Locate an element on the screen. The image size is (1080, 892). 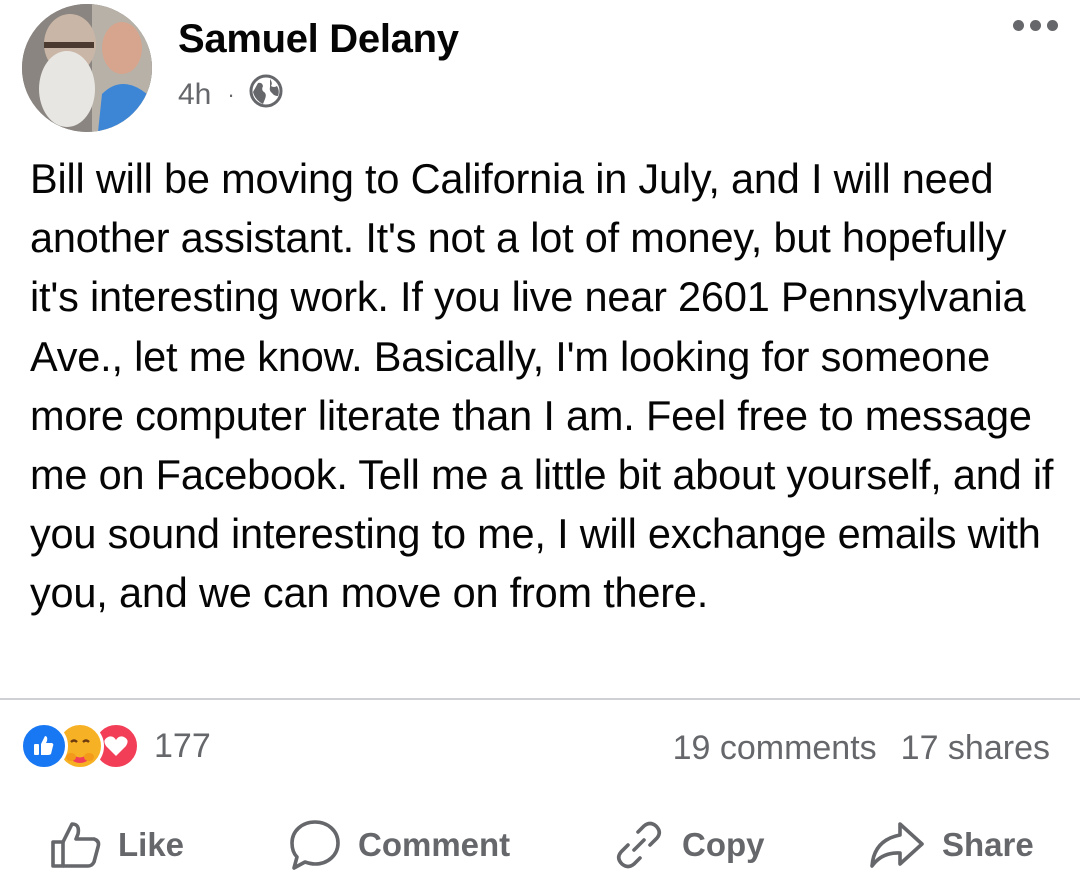
comment-label: Comment is located at coordinates (434, 844).